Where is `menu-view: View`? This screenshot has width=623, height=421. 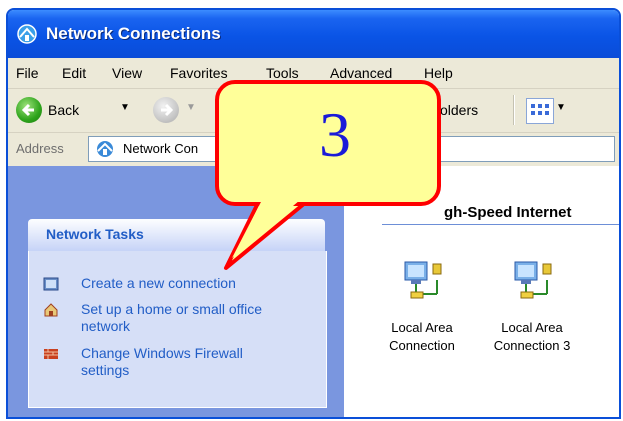
menu-view: View is located at coordinates (127, 73).